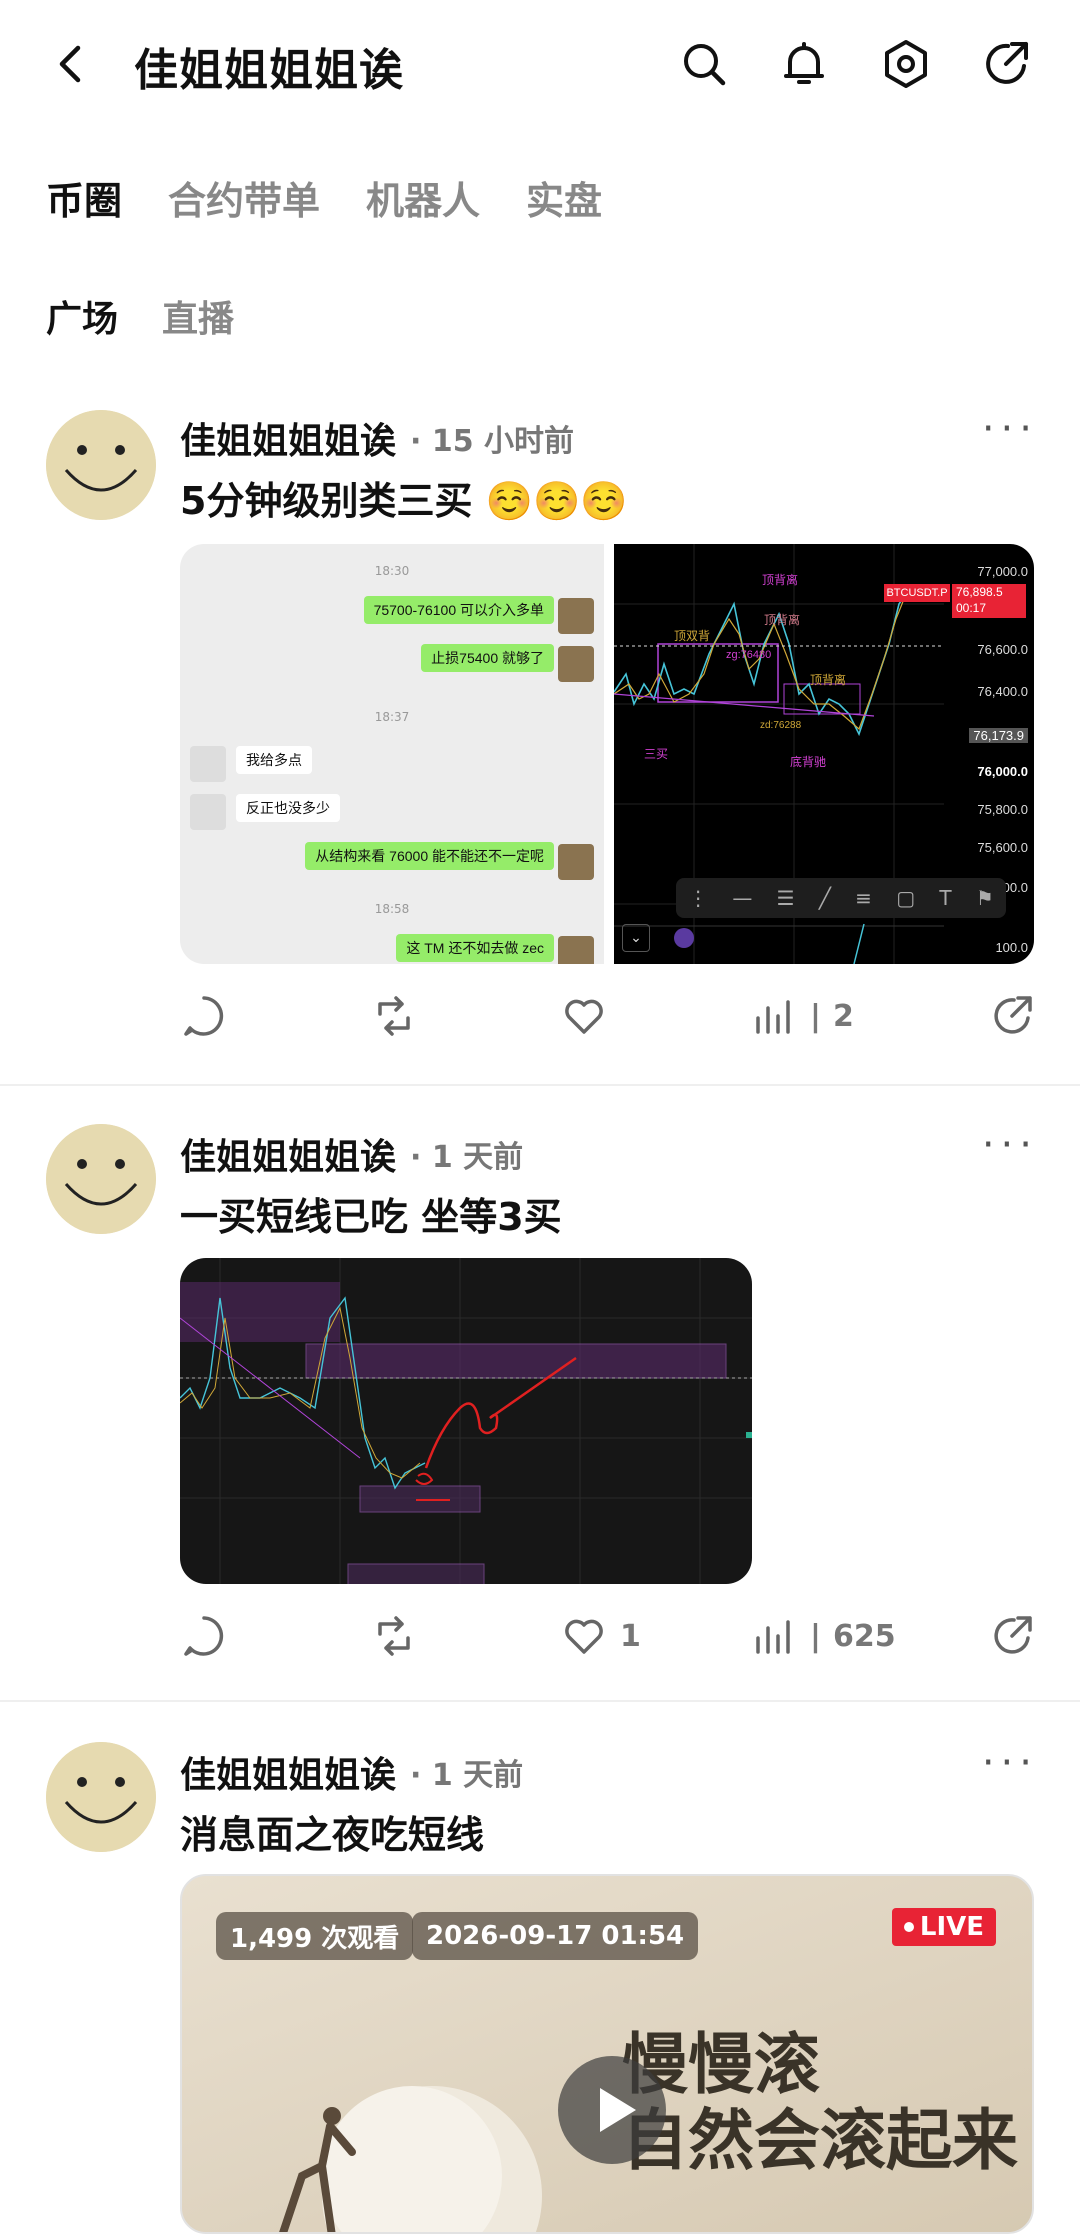 This screenshot has height=2234, width=1080. What do you see at coordinates (843, 1016) in the screenshot?
I see `view-count: 2` at bounding box center [843, 1016].